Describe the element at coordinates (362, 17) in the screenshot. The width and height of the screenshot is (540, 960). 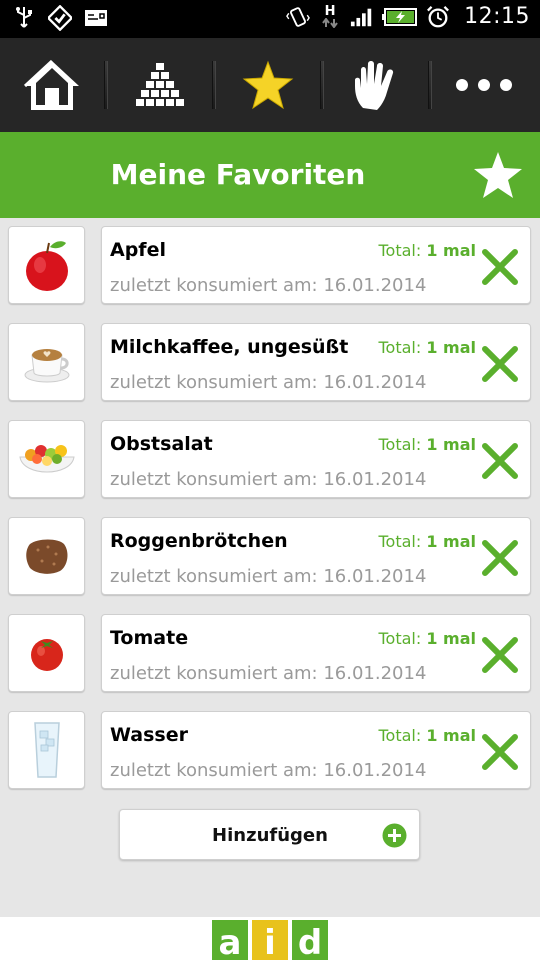
I see `signal-icon` at that location.